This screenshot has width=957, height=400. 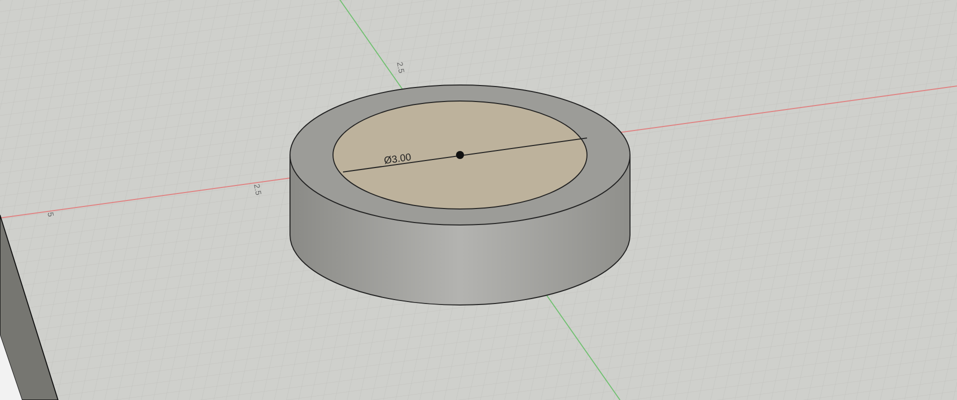 What do you see at coordinates (51, 215) in the screenshot?
I see `grid-label: 5` at bounding box center [51, 215].